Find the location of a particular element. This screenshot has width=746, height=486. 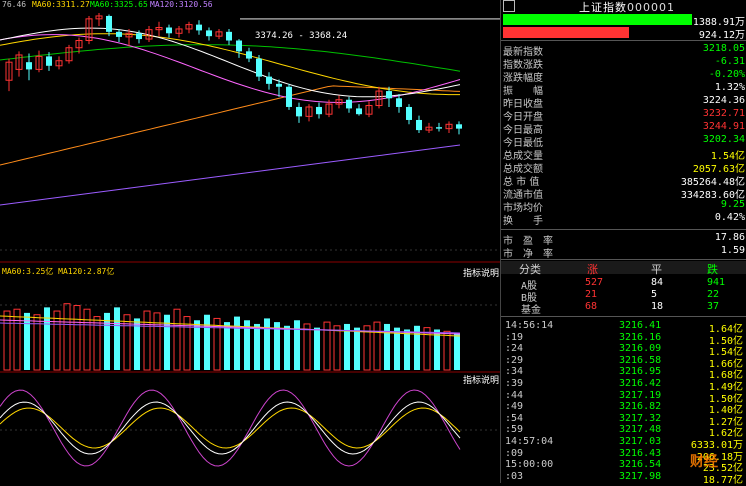

breadth-up: 68 is located at coordinates (591, 306).